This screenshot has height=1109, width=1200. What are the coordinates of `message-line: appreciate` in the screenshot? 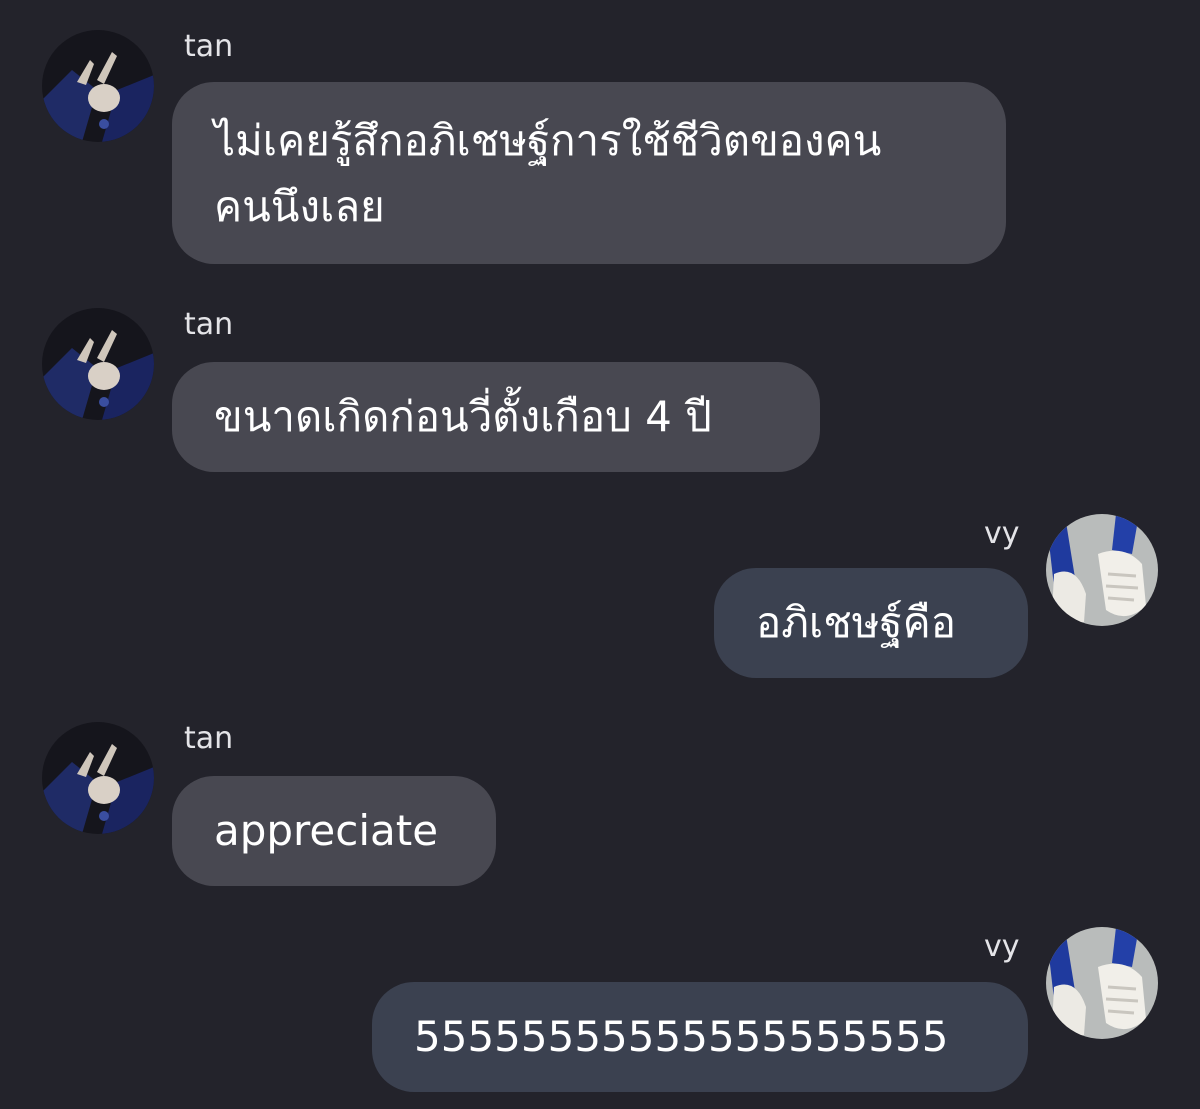 It's located at (326, 830).